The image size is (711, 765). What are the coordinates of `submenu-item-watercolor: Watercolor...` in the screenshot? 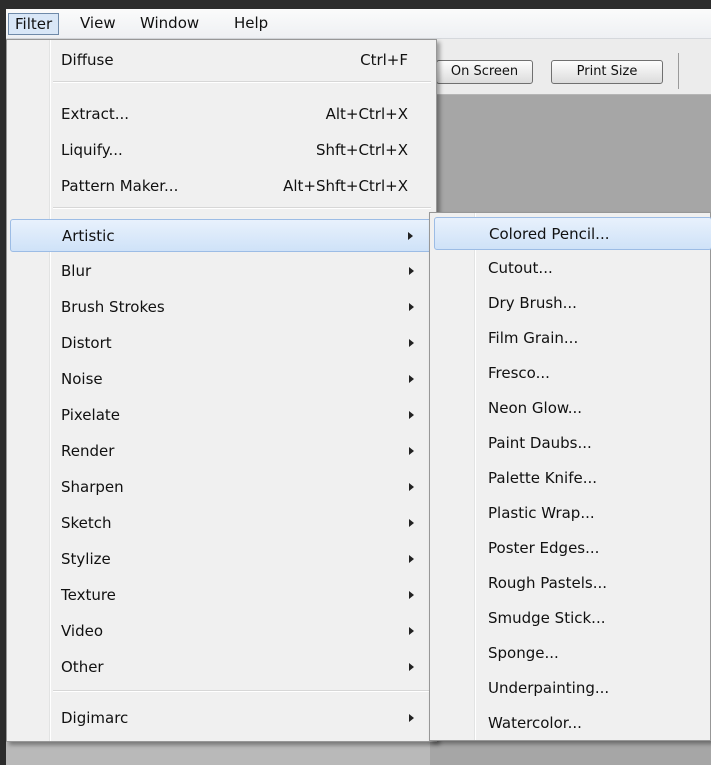 It's located at (572, 723).